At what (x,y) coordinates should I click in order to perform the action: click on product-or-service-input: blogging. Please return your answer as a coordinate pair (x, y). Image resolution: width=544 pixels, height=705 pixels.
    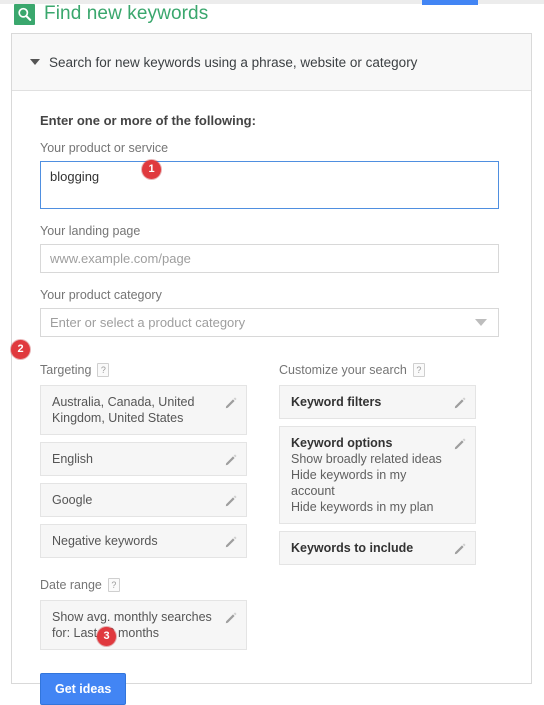
    Looking at the image, I should click on (269, 185).